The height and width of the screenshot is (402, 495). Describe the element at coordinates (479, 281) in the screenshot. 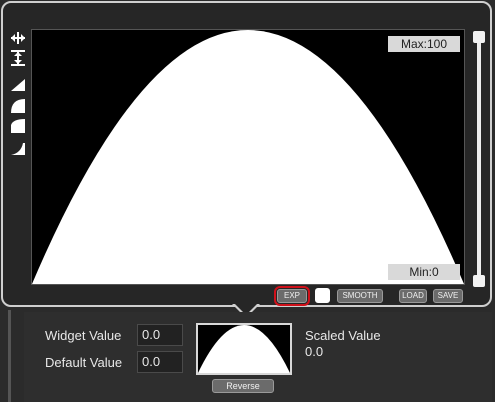

I see `slider-bottom-handle` at that location.